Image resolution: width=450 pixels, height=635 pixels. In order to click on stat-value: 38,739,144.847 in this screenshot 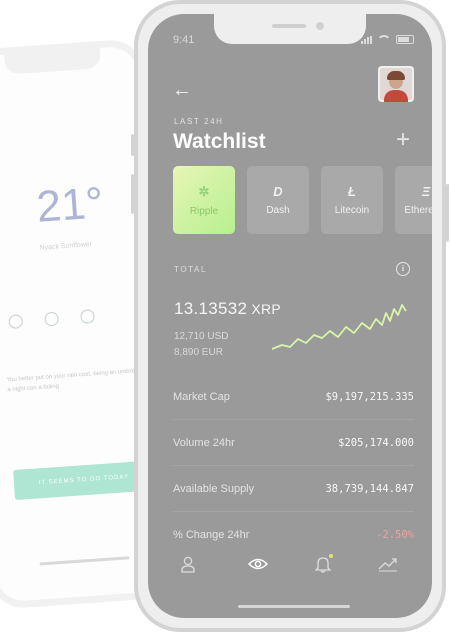, I will do `click(369, 488)`.